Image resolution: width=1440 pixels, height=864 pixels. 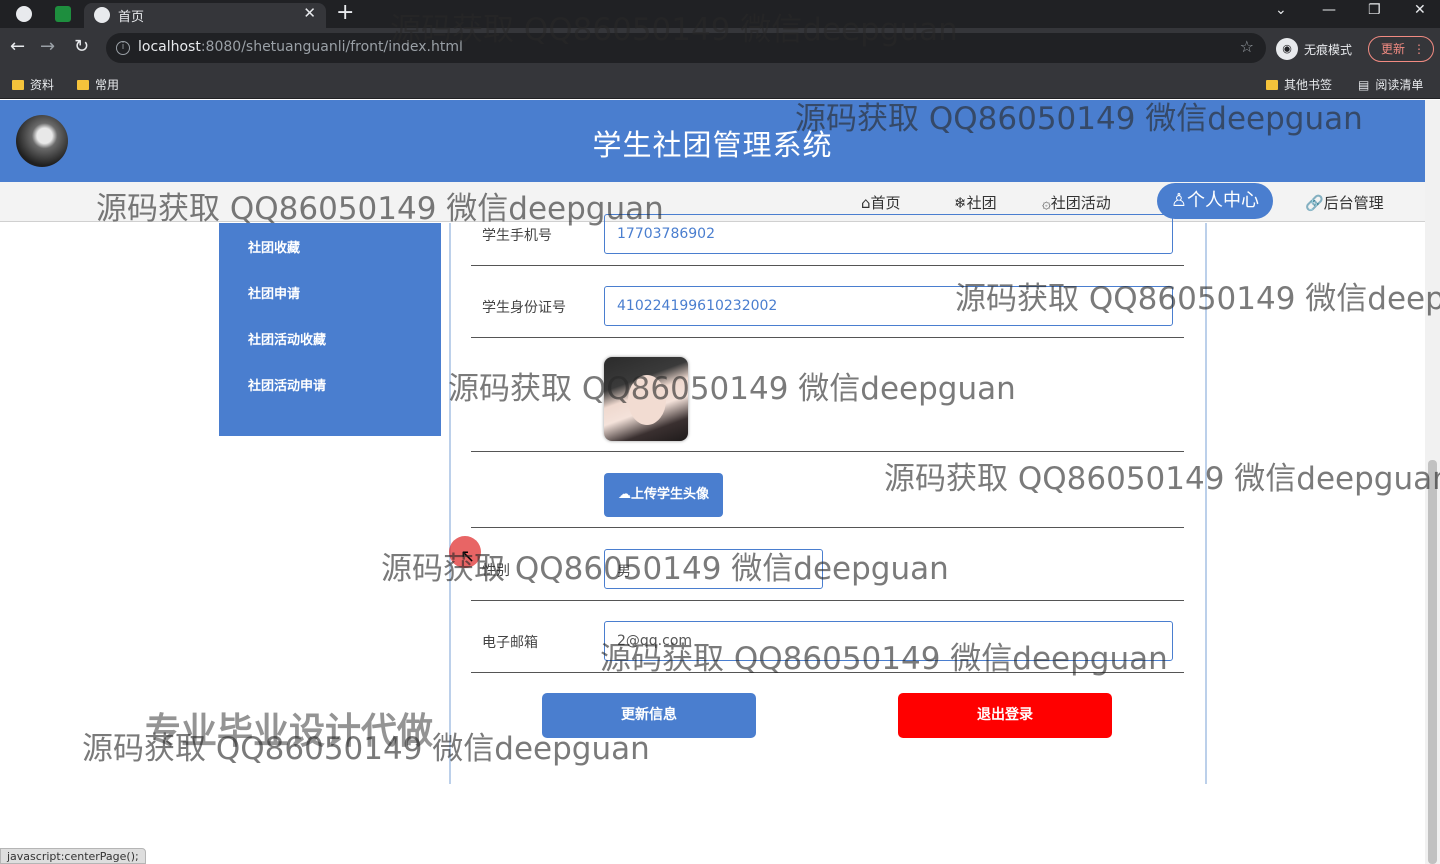 I want to click on idcard-label: 学生身份证号, so click(x=524, y=308).